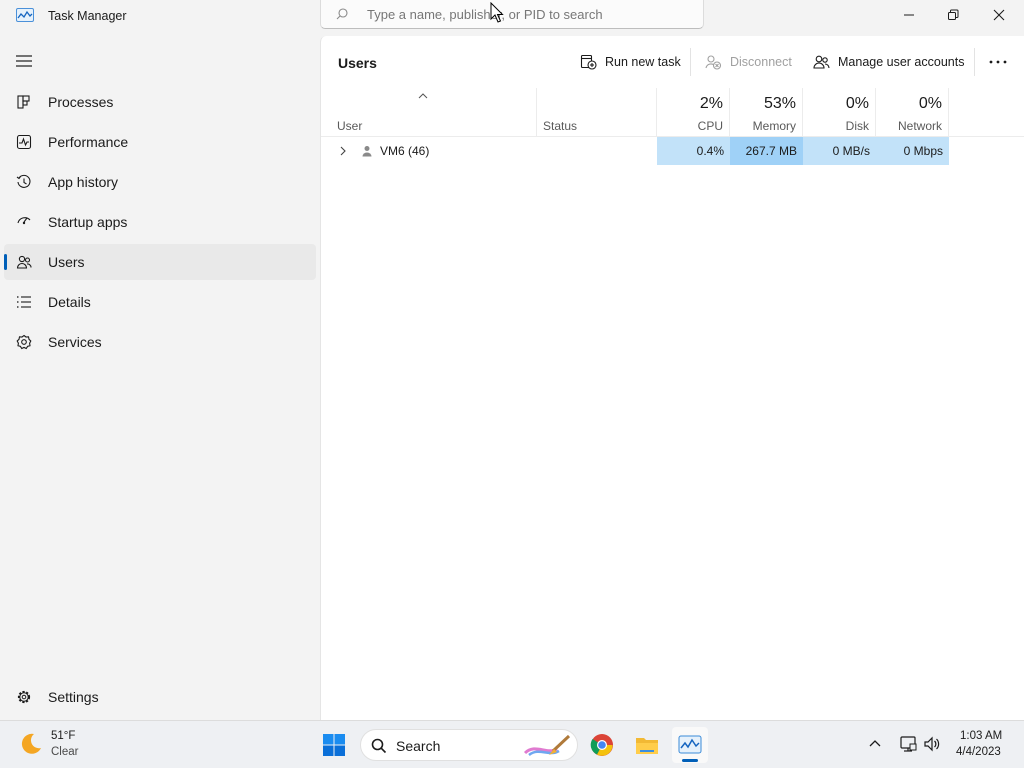  What do you see at coordinates (24, 221) in the screenshot?
I see `startup-apps-icon` at bounding box center [24, 221].